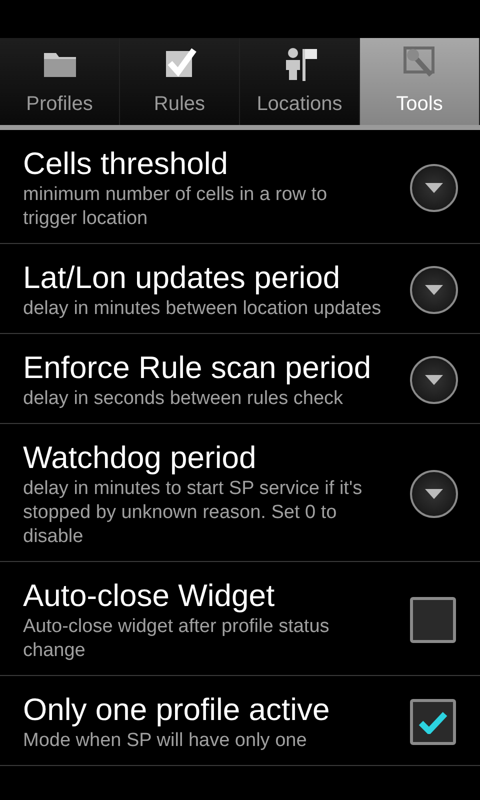  Describe the element at coordinates (149, 596) in the screenshot. I see `setting-title: Auto-close Widget` at that location.